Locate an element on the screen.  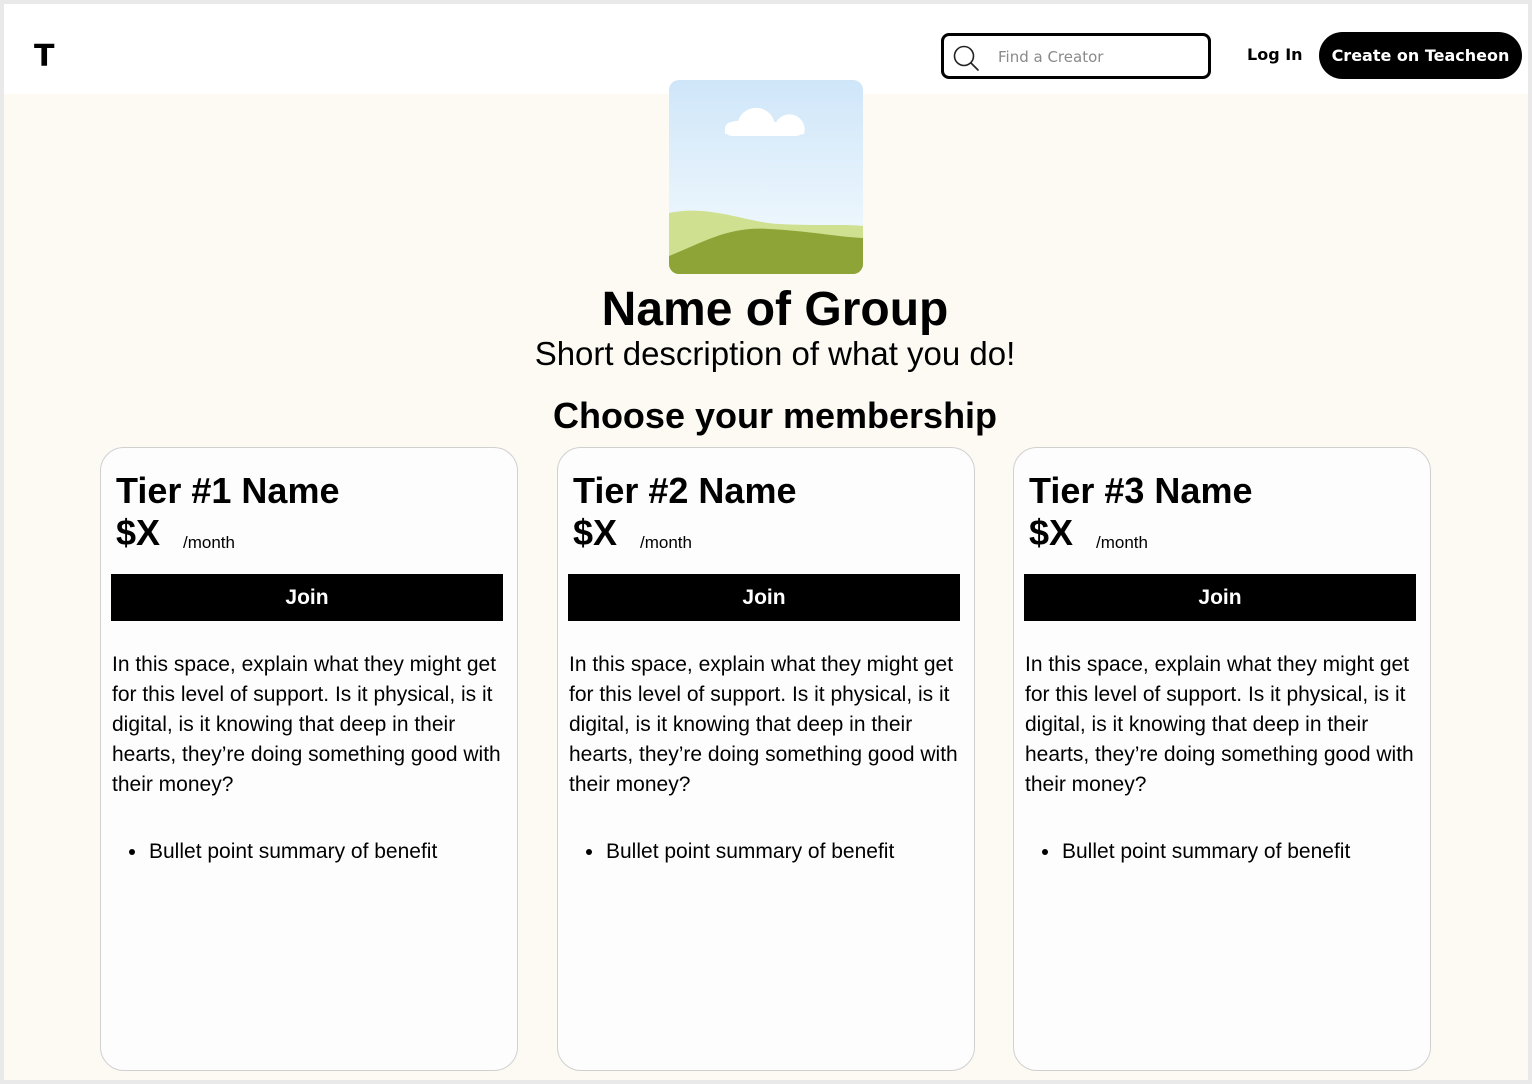
group-name: Name of Group is located at coordinates (775, 309).